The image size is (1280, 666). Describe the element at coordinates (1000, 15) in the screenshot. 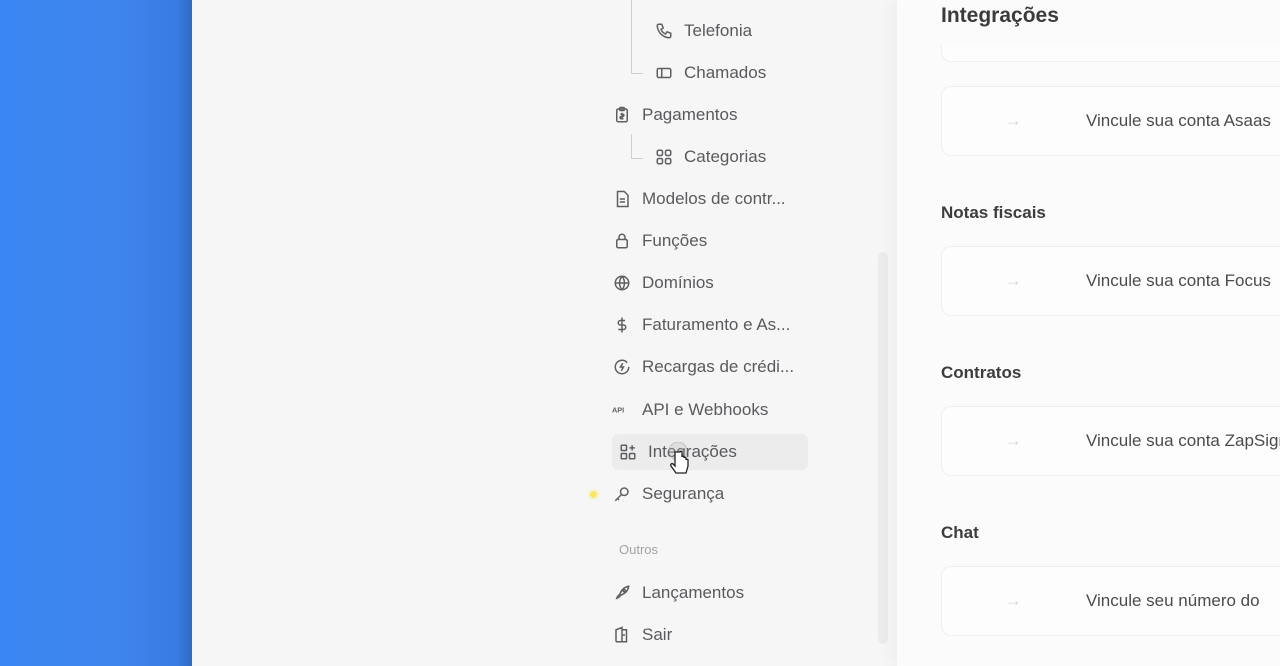

I see `page-title: Integrações` at that location.